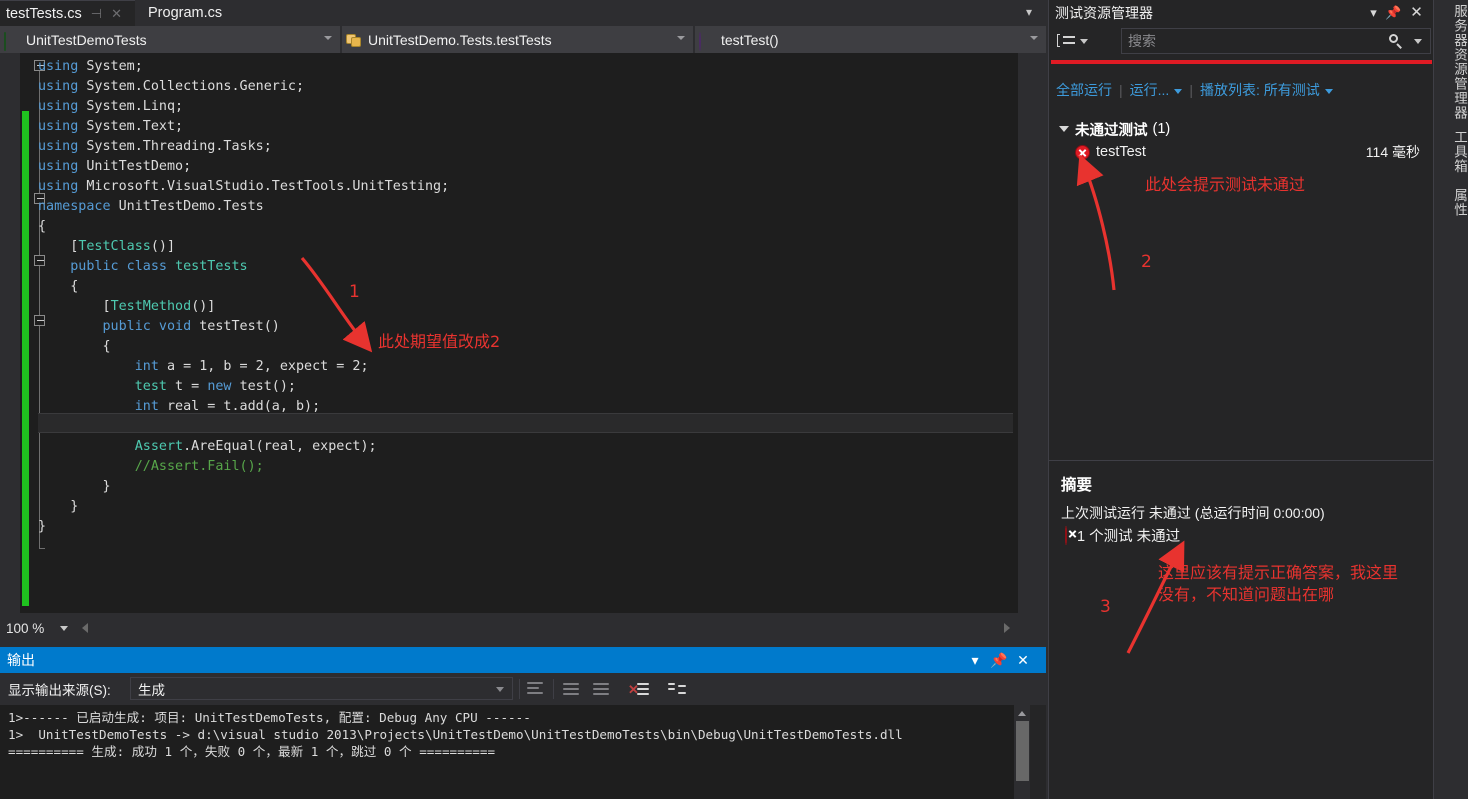  I want to click on code-line: int a = 1, b = 2, expect = 2;, so click(251, 366).